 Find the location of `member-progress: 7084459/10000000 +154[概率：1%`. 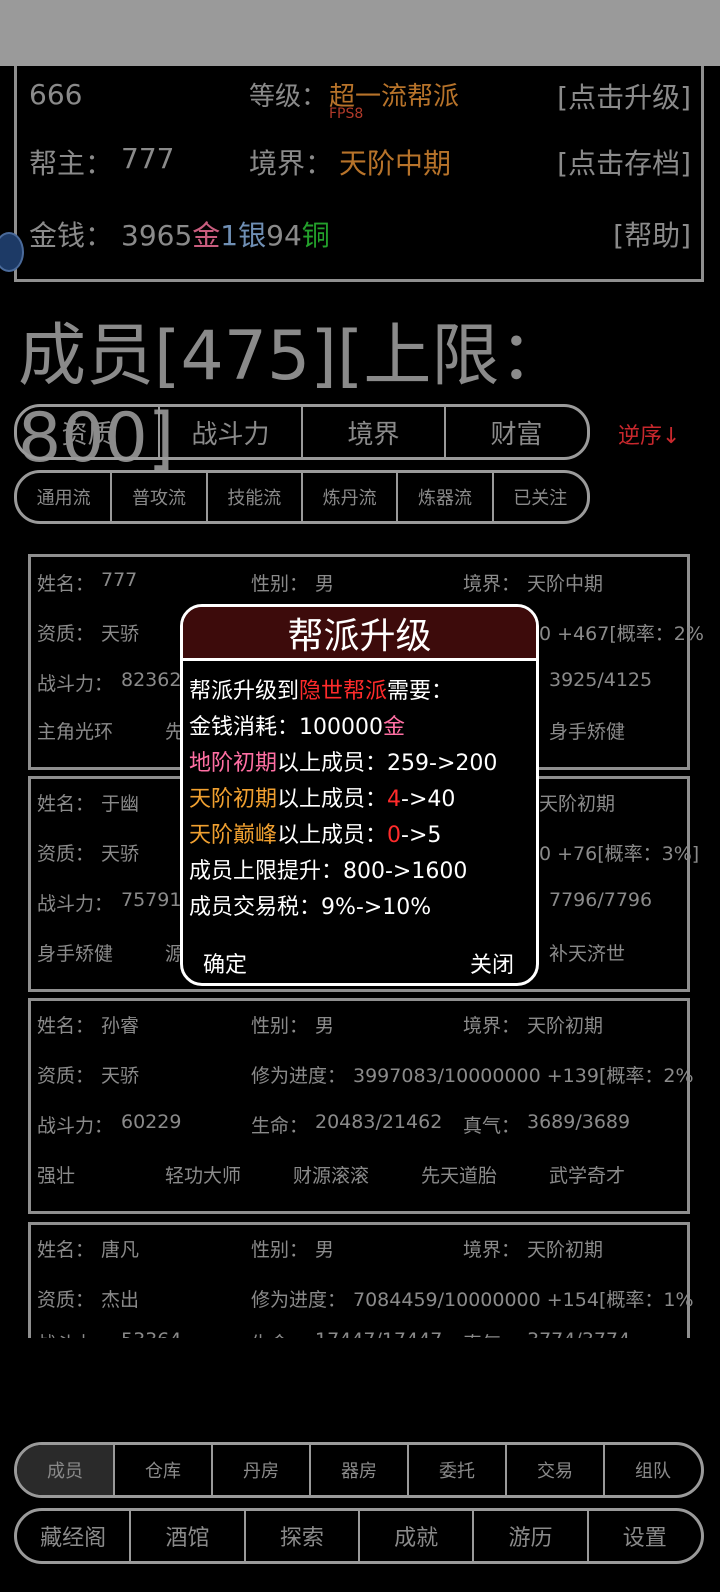

member-progress: 7084459/10000000 +154[概率：1% is located at coordinates (523, 1300).